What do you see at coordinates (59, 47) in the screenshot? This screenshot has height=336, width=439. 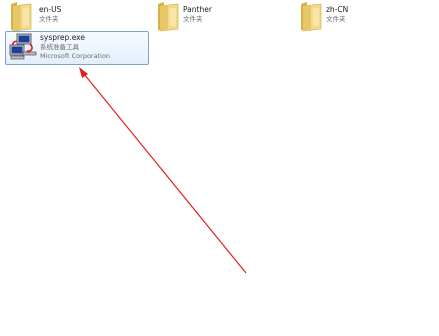 I see `file-description: 系统准备工具` at bounding box center [59, 47].